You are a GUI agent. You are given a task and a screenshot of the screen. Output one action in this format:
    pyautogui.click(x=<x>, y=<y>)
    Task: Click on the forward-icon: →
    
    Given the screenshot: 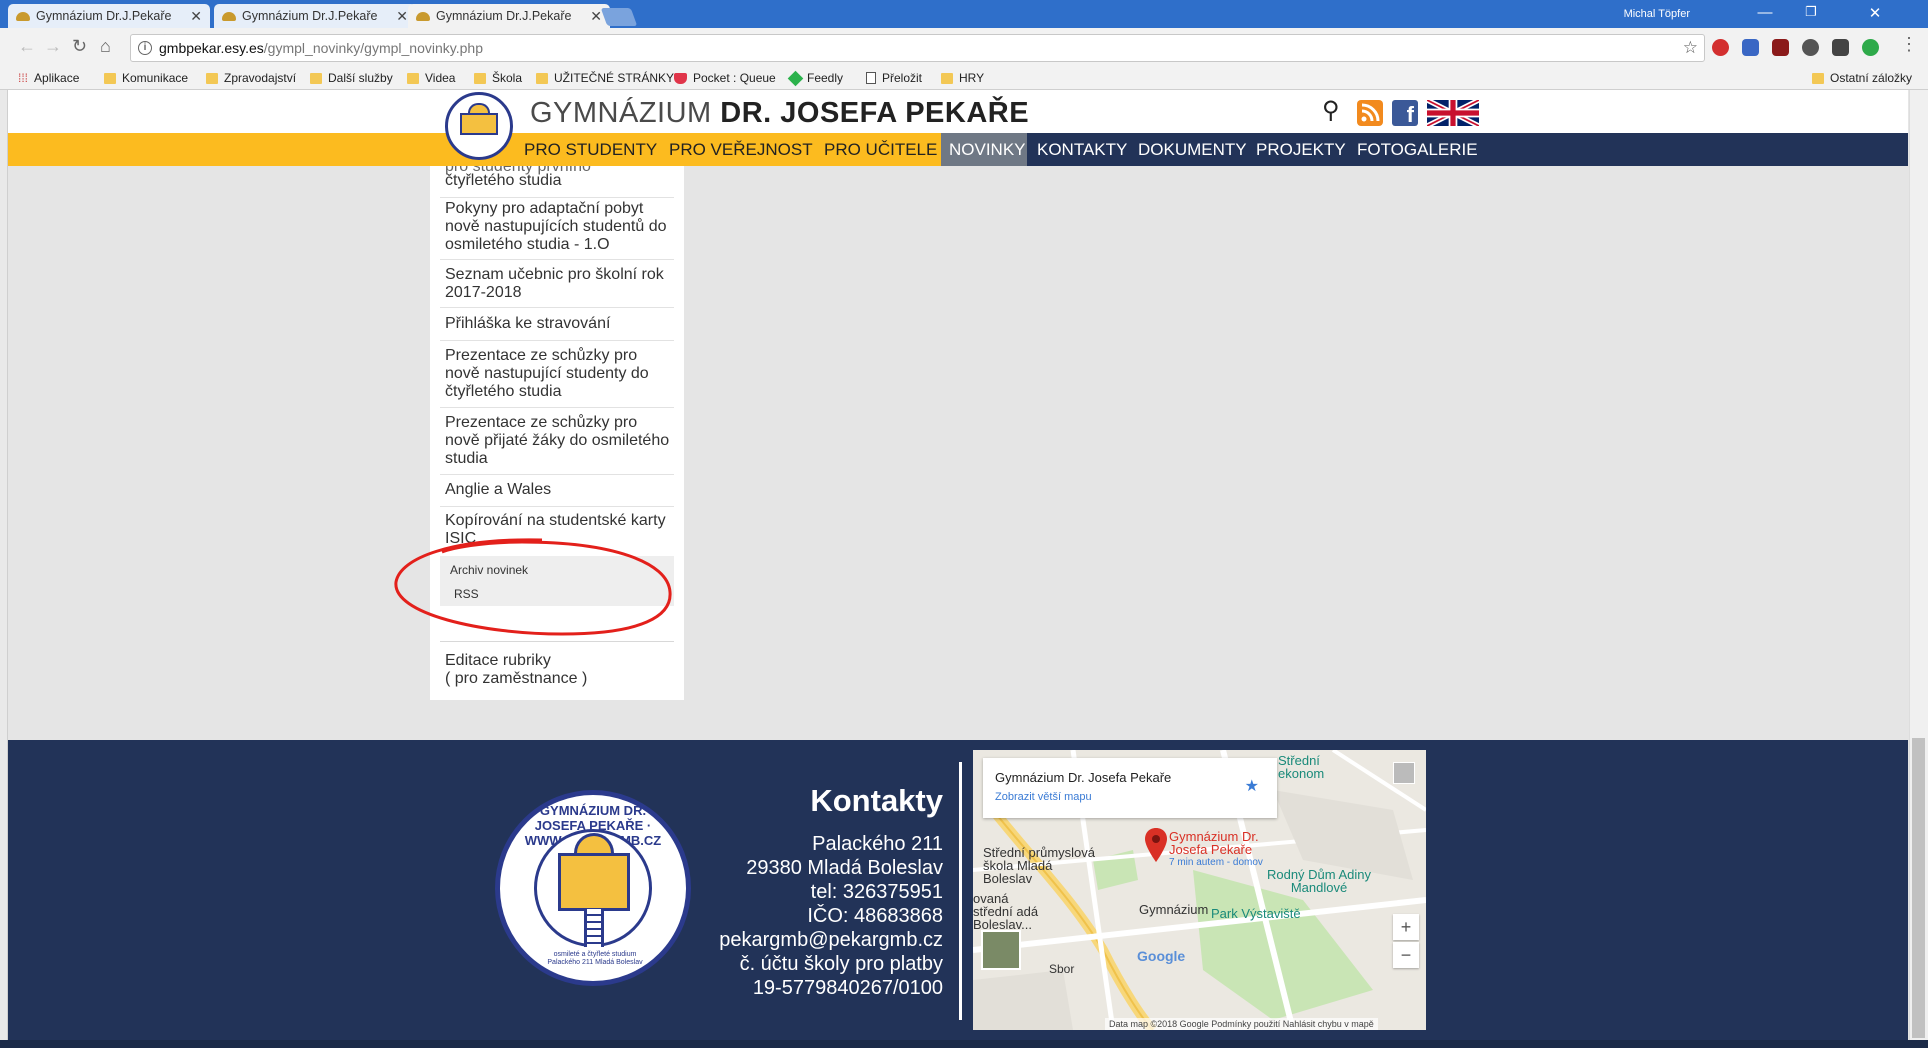 What is the action you would take?
    pyautogui.click(x=53, y=46)
    